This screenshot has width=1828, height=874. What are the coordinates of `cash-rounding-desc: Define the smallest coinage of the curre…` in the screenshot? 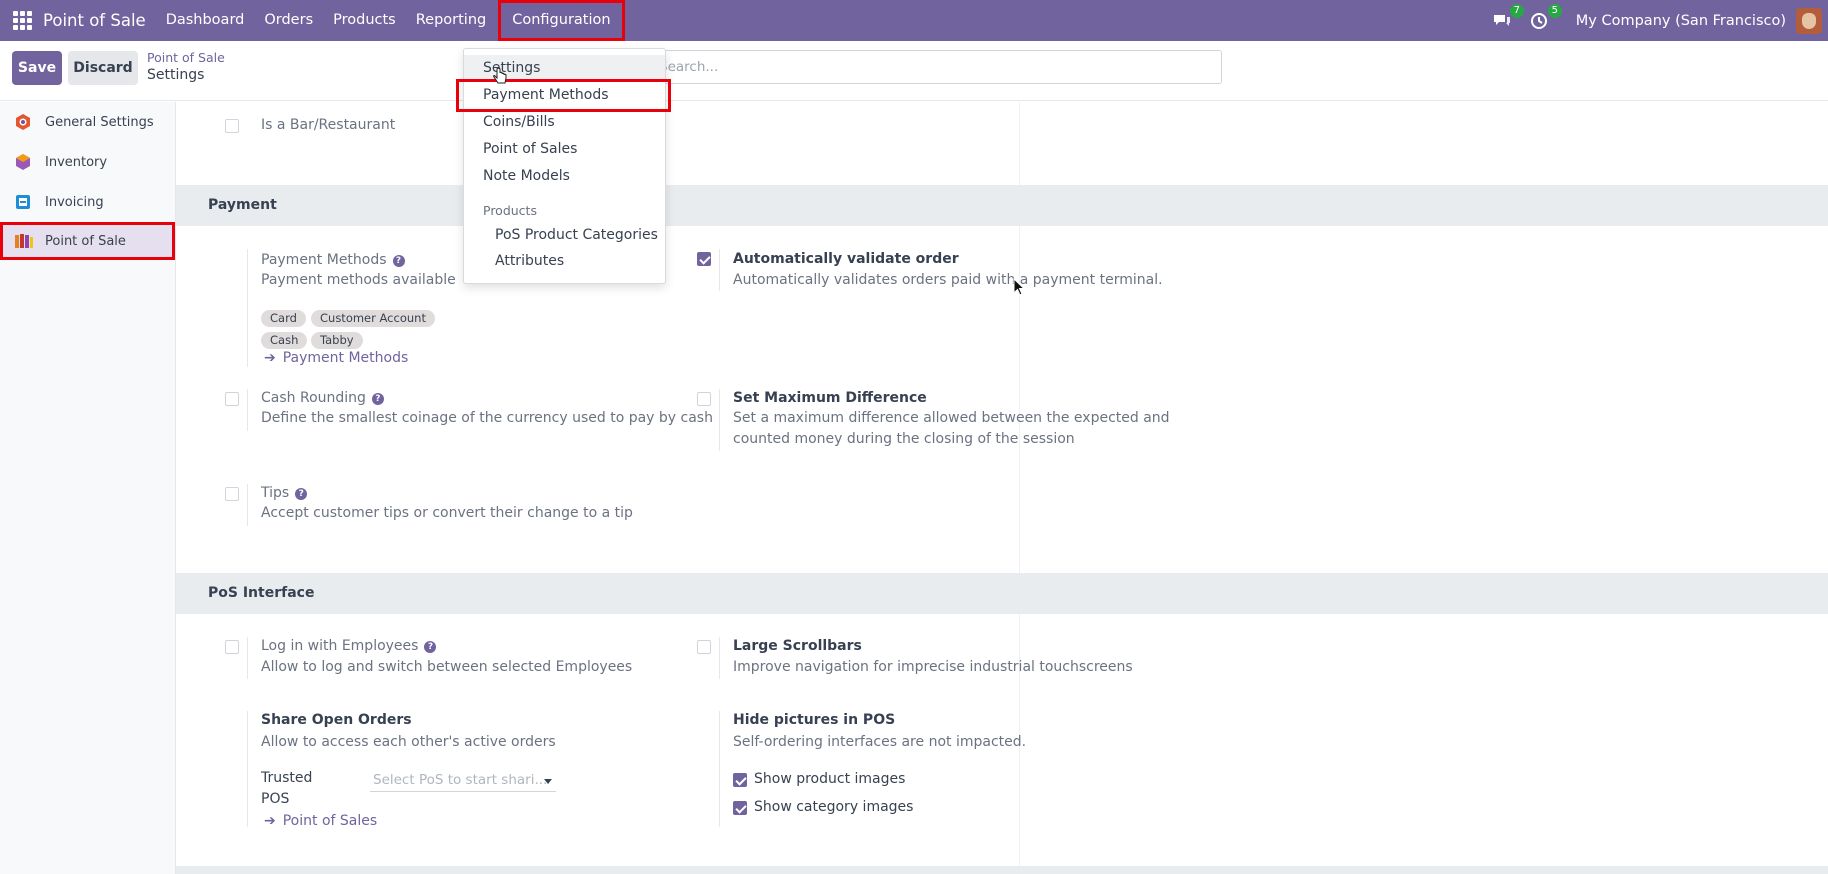 It's located at (487, 418).